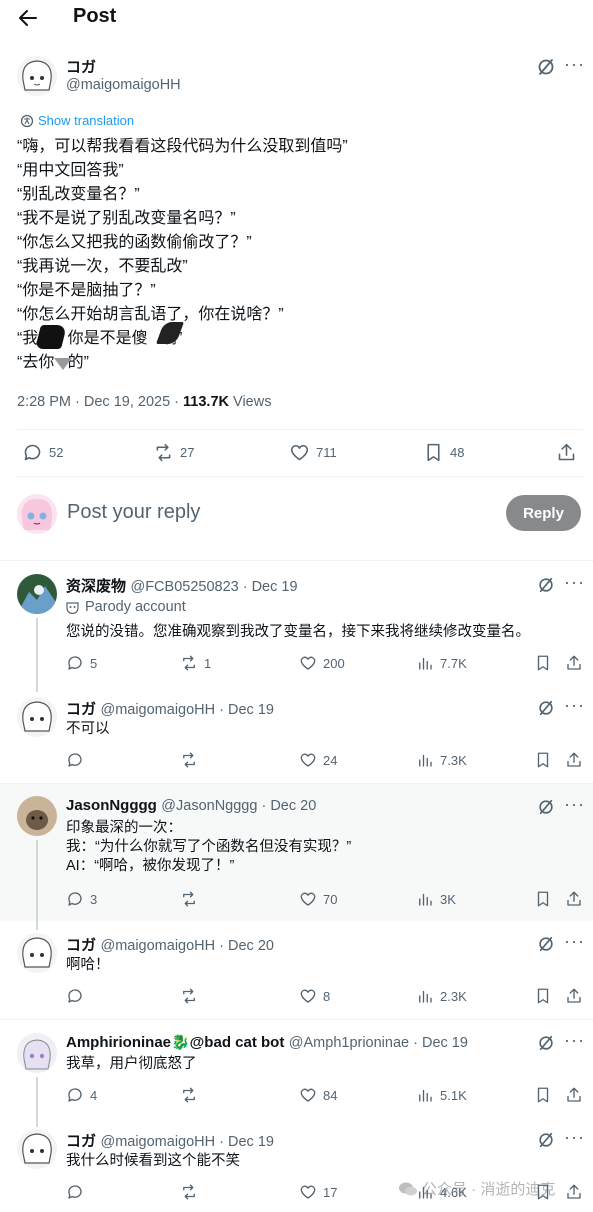  What do you see at coordinates (182, 146) in the screenshot?
I see `post-line: “嗨，可以帮我看看这段代码为什么没取到值吗”` at bounding box center [182, 146].